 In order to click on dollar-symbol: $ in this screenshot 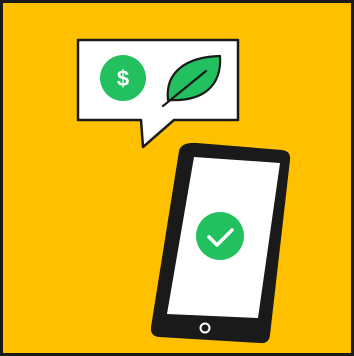, I will do `click(123, 78)`.